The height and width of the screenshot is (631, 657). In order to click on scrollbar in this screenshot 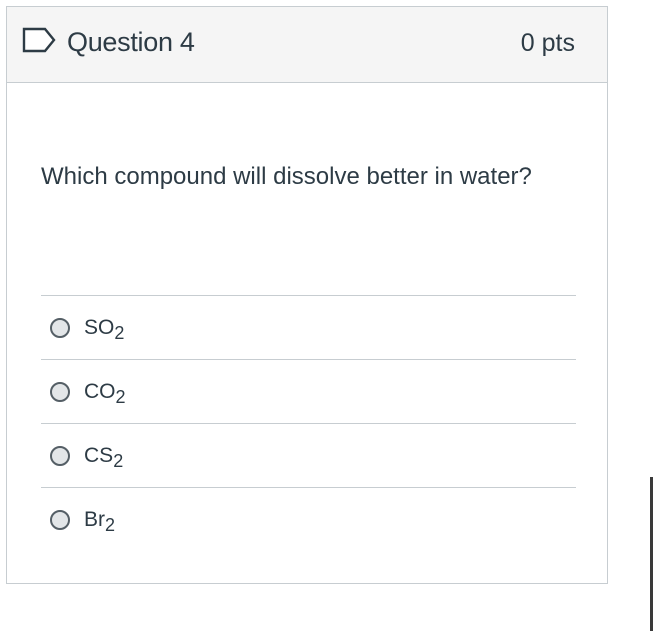, I will do `click(651, 554)`.